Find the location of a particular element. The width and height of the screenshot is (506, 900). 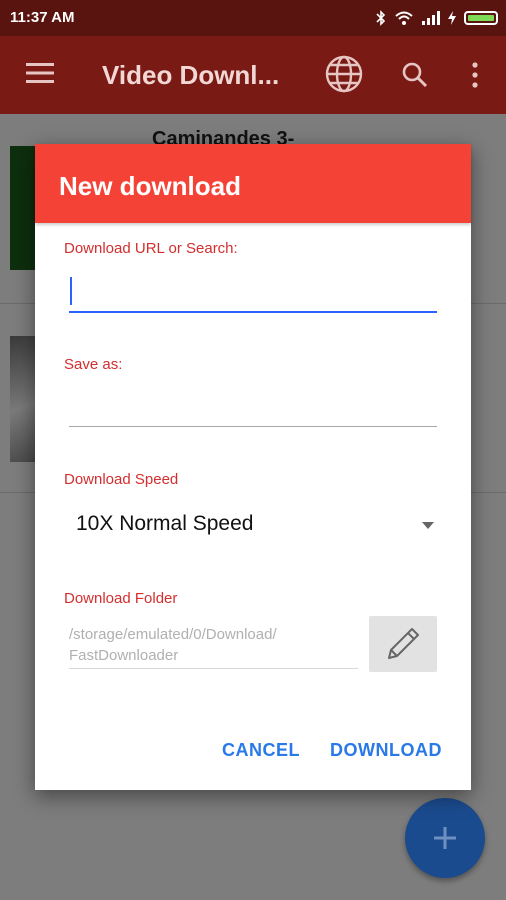

folder-label: Download Folder is located at coordinates (121, 598).